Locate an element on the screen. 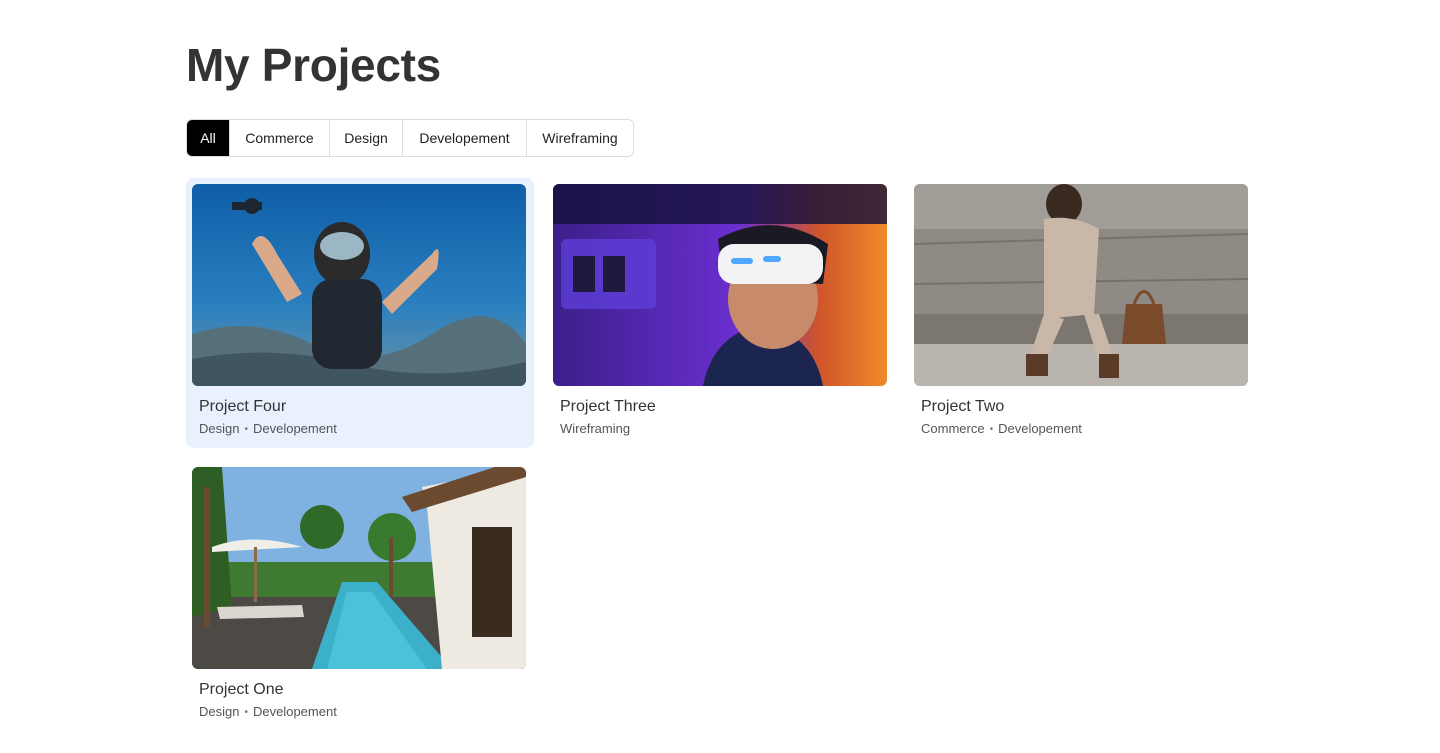 This screenshot has height=753, width=1440. filter-all: All is located at coordinates (208, 138).